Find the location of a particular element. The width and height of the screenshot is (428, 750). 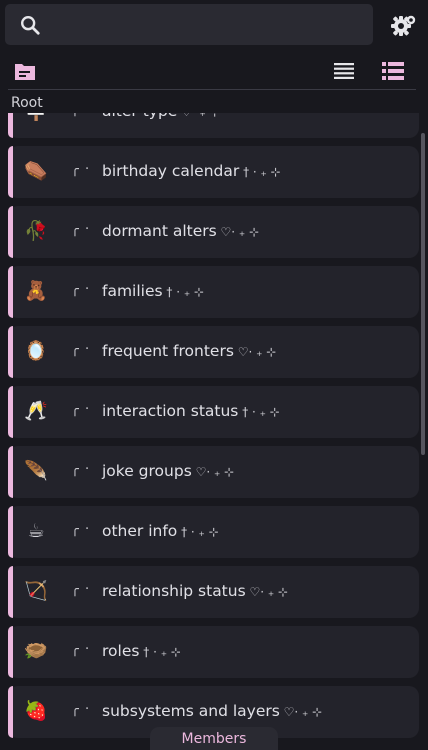

member-row: 🥂 ╭ · interaction status † · ₊ ⊹ is located at coordinates (213, 412).